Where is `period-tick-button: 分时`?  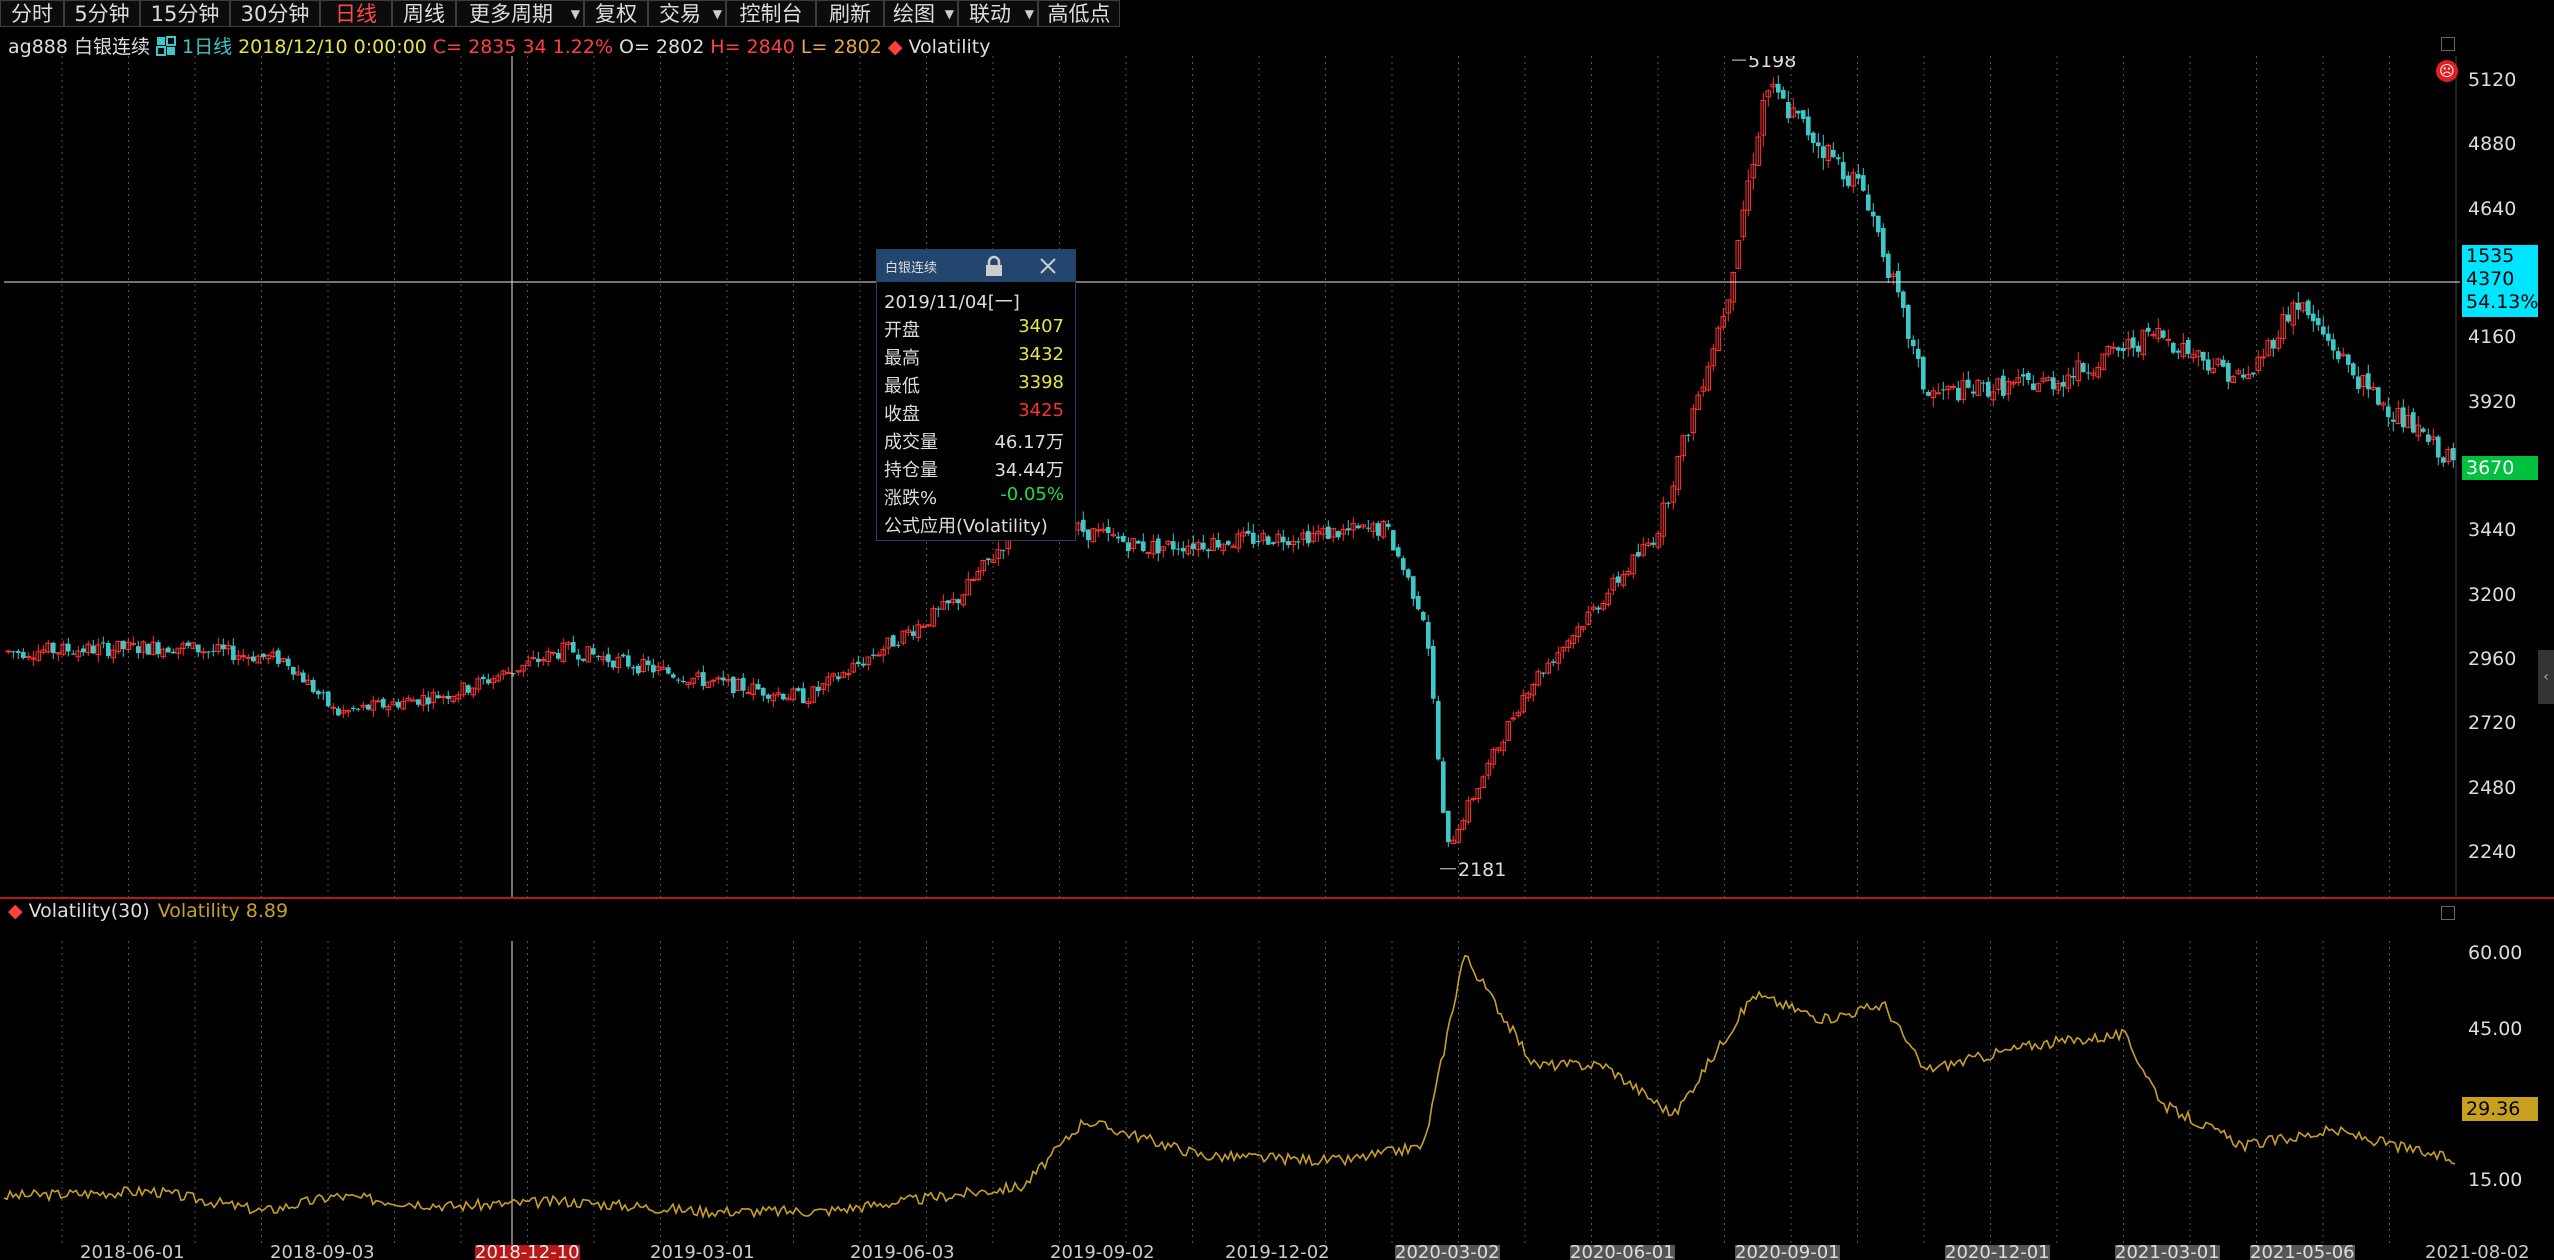 period-tick-button: 分时 is located at coordinates (32, 13).